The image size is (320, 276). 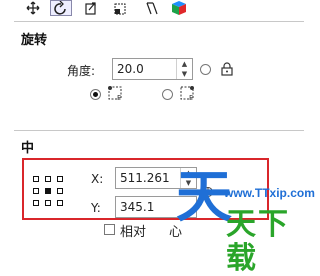 I want to click on relative-checkbox, so click(x=109, y=229).